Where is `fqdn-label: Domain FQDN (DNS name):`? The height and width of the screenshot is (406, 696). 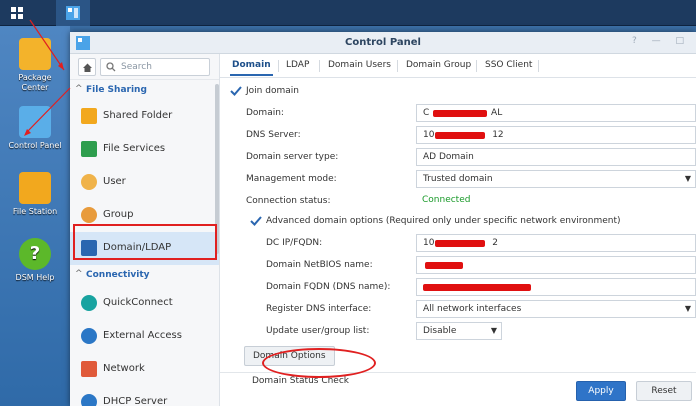
fqdn-label: Domain FQDN (DNS name): is located at coordinates (328, 287).